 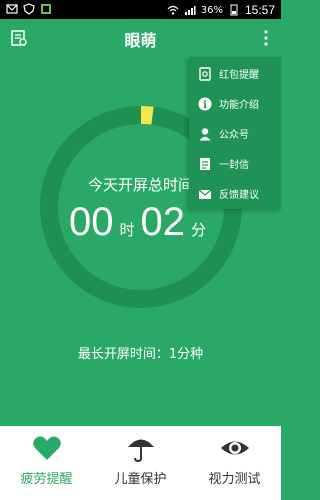 What do you see at coordinates (141, 450) in the screenshot?
I see `umbrella-icon` at bounding box center [141, 450].